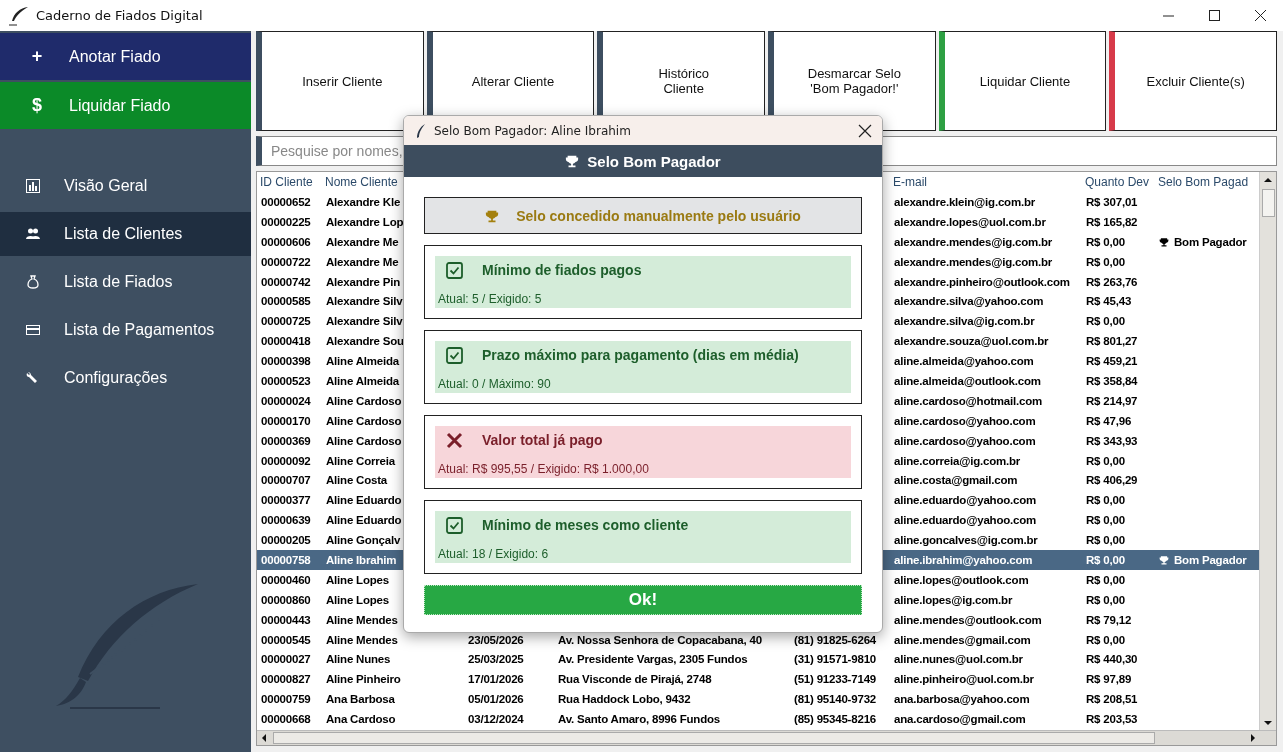  Describe the element at coordinates (286, 361) in the screenshot. I see `table-cell: 00000398` at that location.